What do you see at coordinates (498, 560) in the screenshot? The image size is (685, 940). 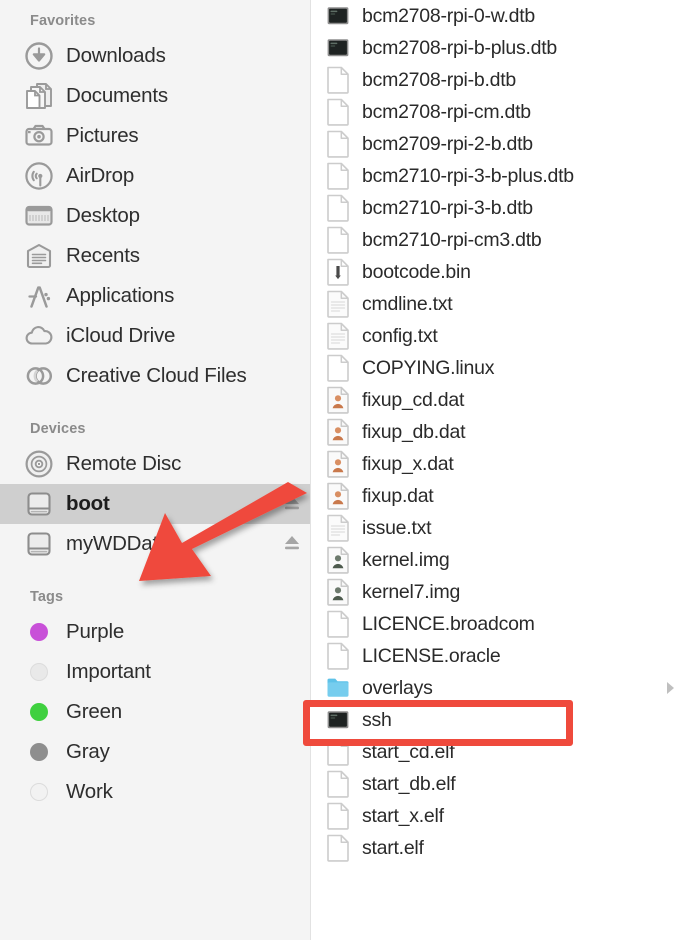 I see `file-row-kernel-img: kernel.img` at bounding box center [498, 560].